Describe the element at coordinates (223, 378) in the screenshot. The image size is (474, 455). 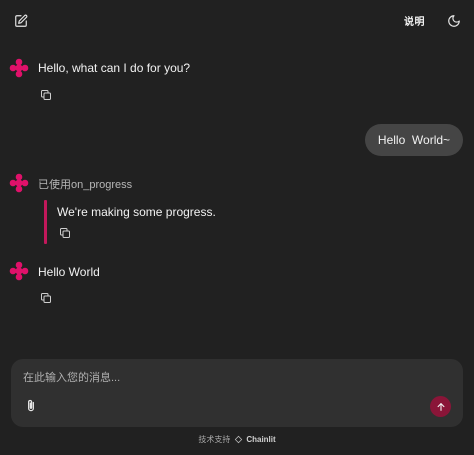
I see `message-input` at that location.